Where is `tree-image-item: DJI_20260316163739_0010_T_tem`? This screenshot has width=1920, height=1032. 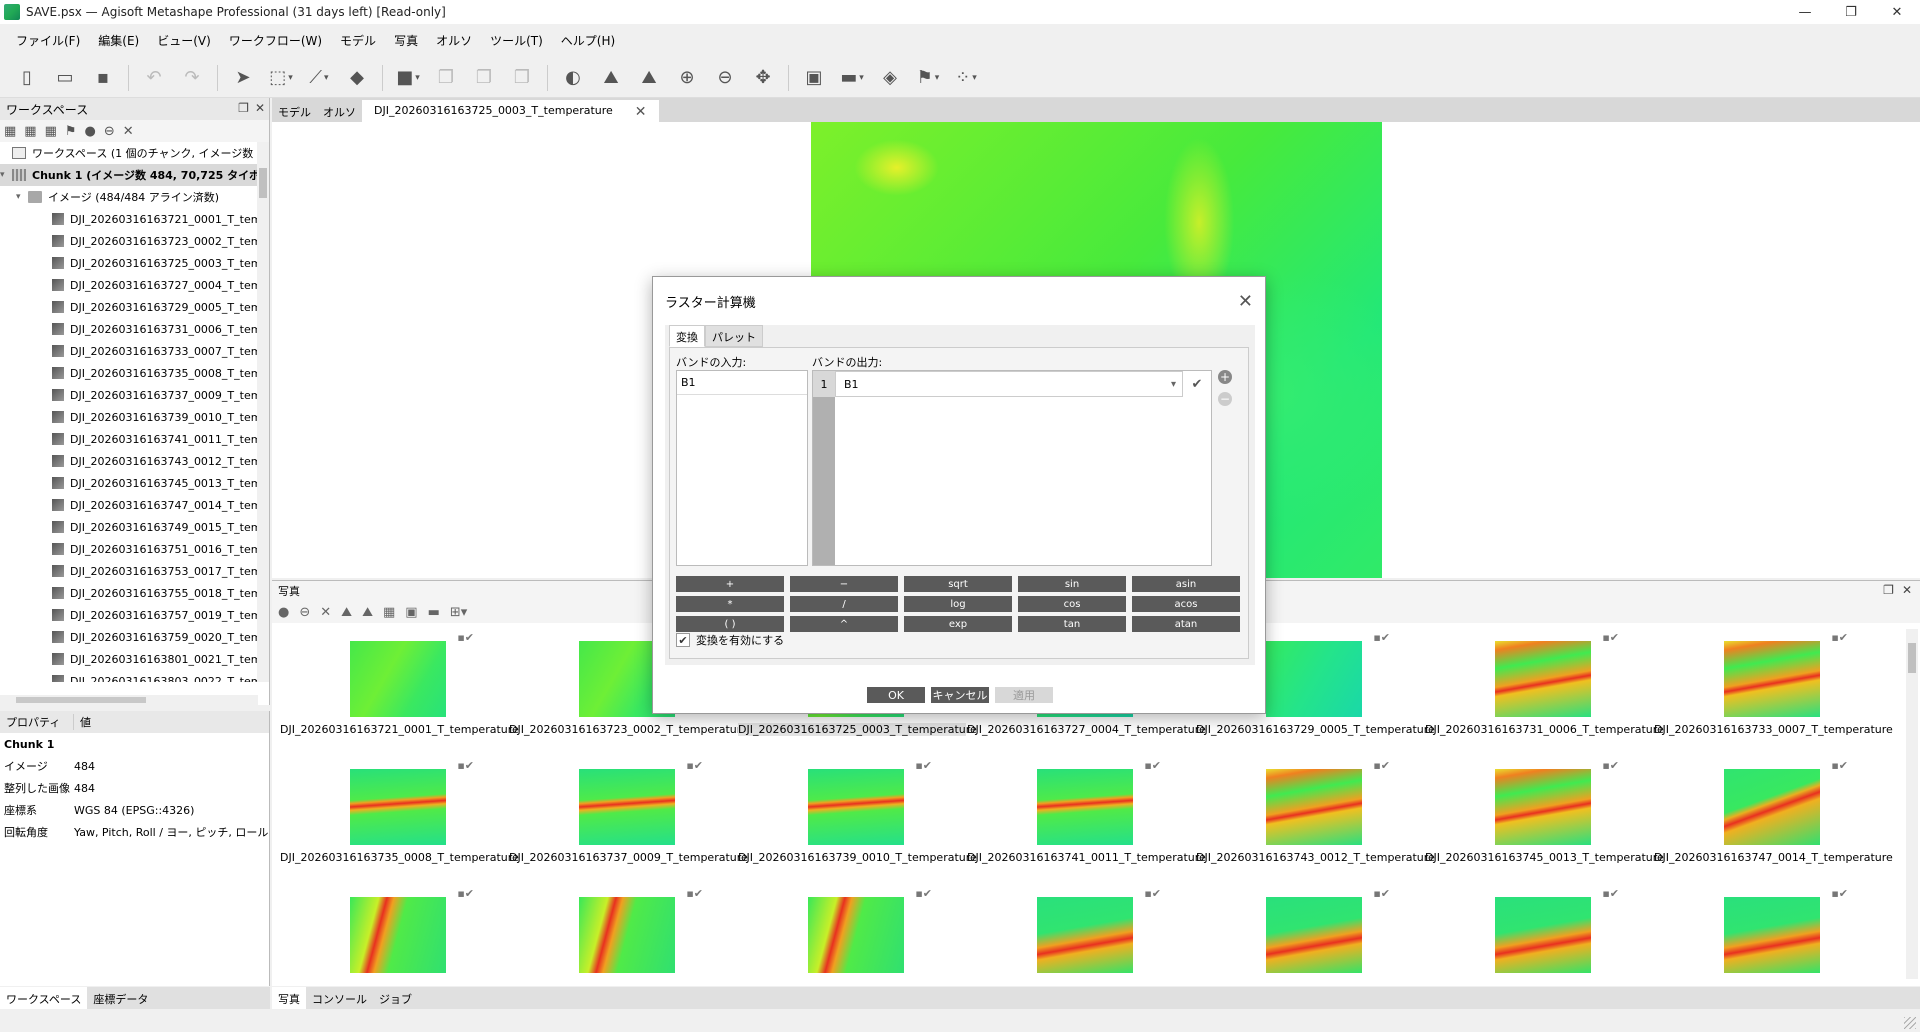 tree-image-item: DJI_20260316163739_0010_T_tem is located at coordinates (134, 417).